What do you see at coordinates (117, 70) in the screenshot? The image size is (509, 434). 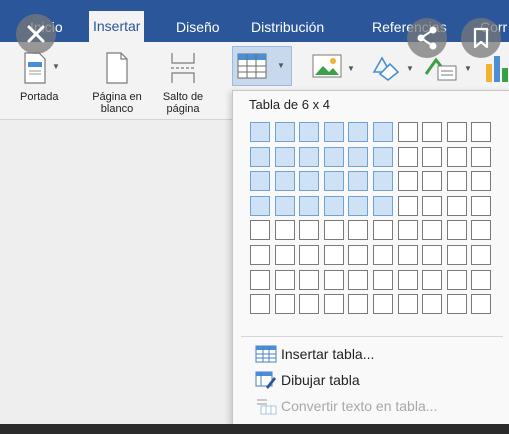 I see `blank-page-icon` at bounding box center [117, 70].